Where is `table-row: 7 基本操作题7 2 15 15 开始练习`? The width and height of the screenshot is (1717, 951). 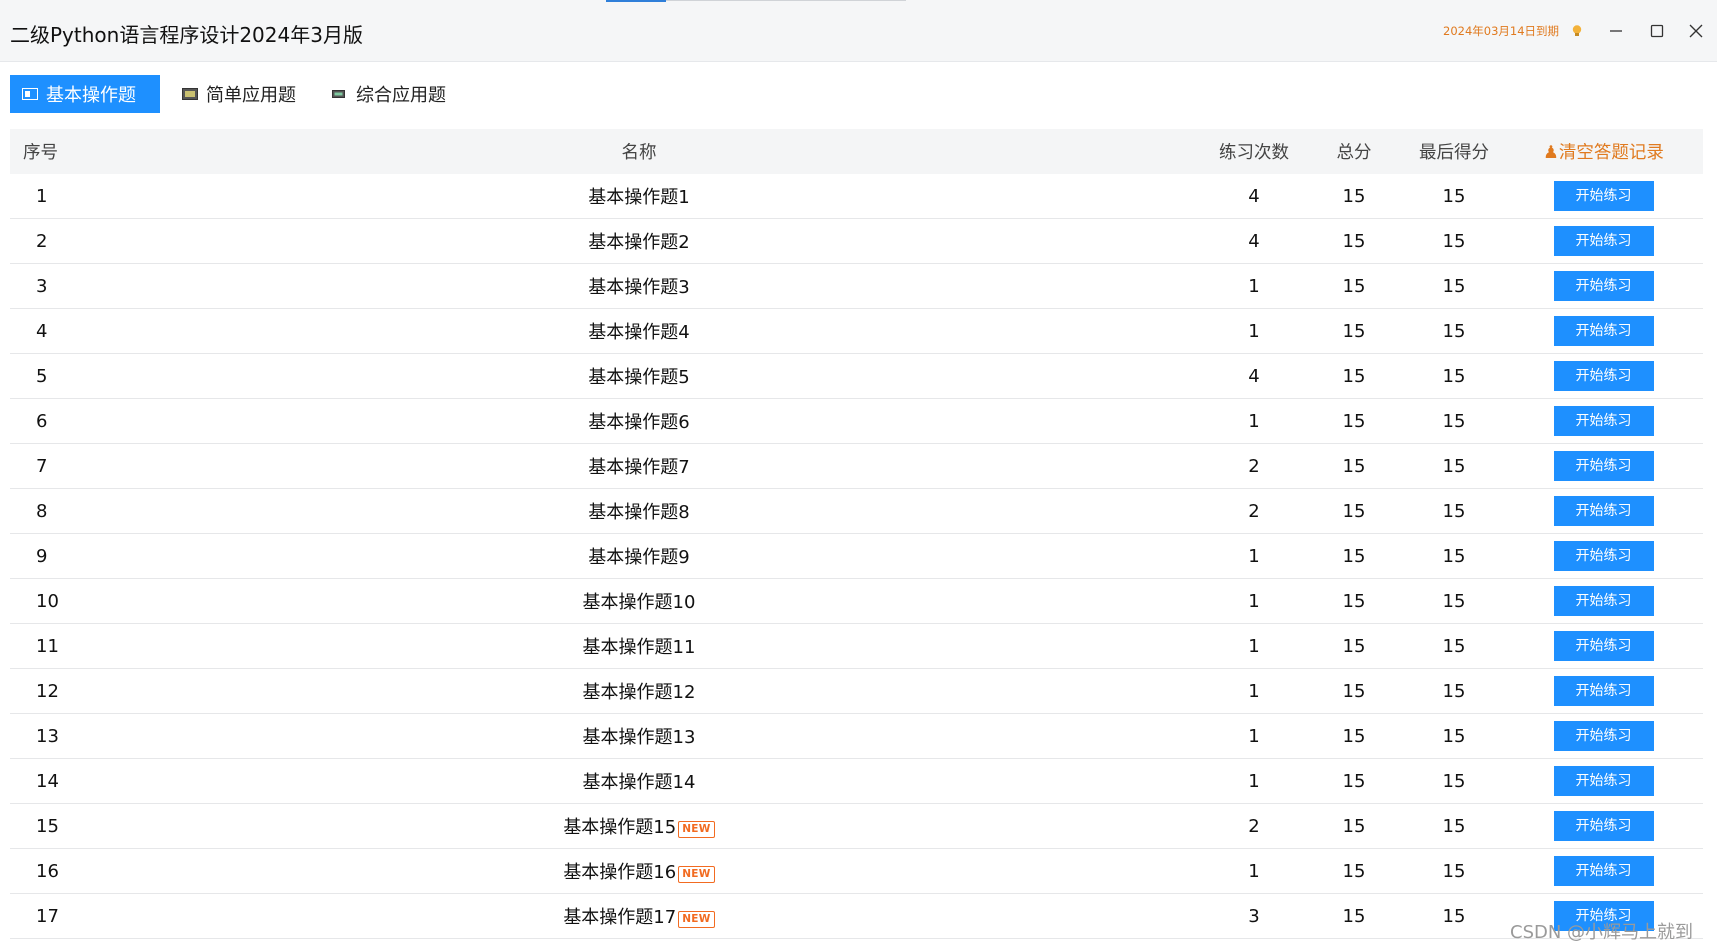 table-row: 7 基本操作题7 2 15 15 开始练习 is located at coordinates (856, 466).